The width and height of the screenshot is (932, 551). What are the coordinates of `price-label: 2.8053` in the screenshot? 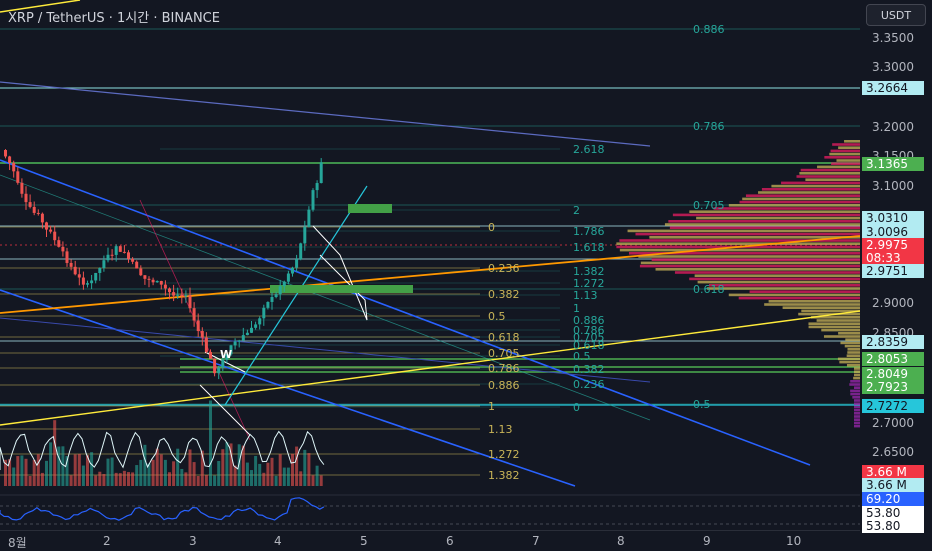 It's located at (893, 359).